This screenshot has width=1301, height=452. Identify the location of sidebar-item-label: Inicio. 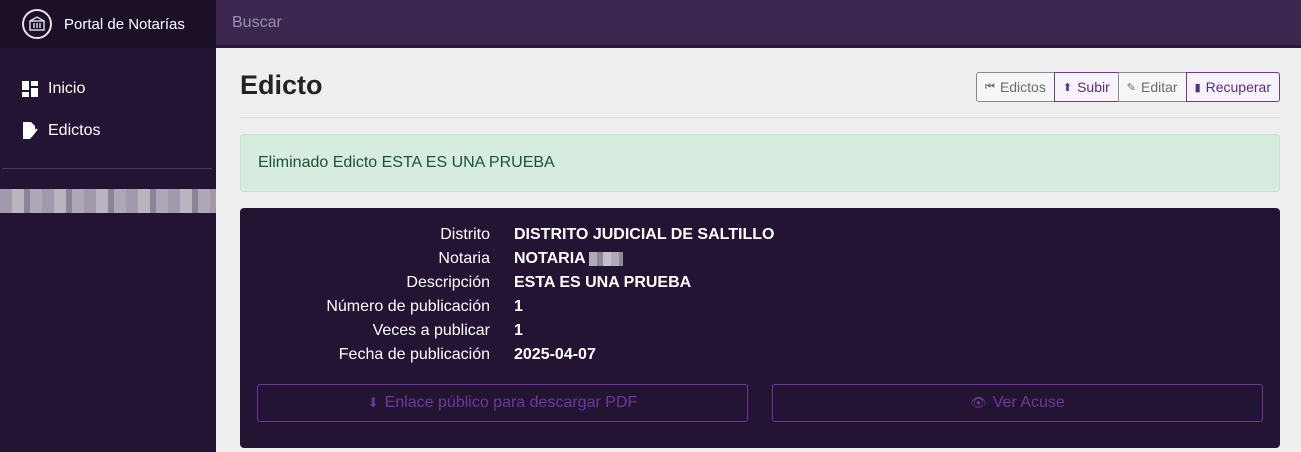
(67, 88).